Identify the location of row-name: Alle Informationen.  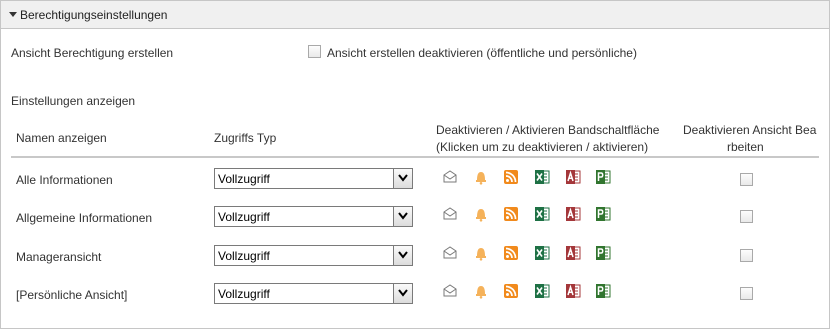
(64, 180).